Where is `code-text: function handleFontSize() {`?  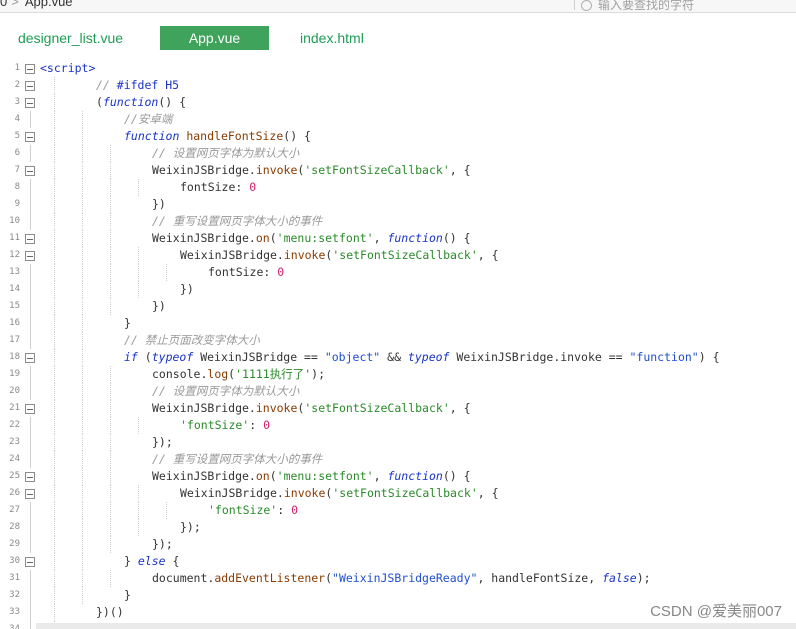 code-text: function handleFontSize() { is located at coordinates (217, 136).